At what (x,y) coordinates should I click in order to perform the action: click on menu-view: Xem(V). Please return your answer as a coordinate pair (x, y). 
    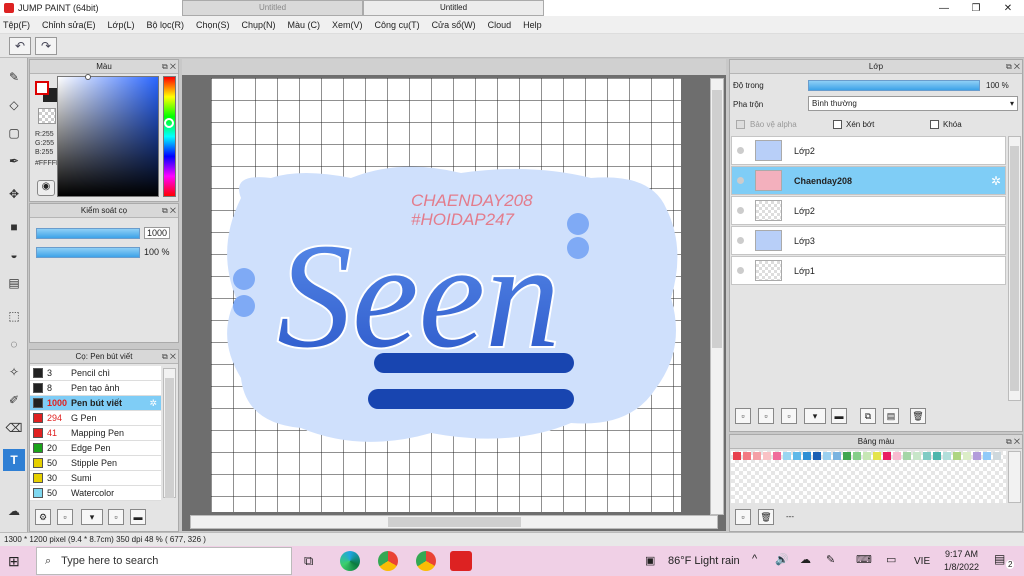
    Looking at the image, I should click on (347, 25).